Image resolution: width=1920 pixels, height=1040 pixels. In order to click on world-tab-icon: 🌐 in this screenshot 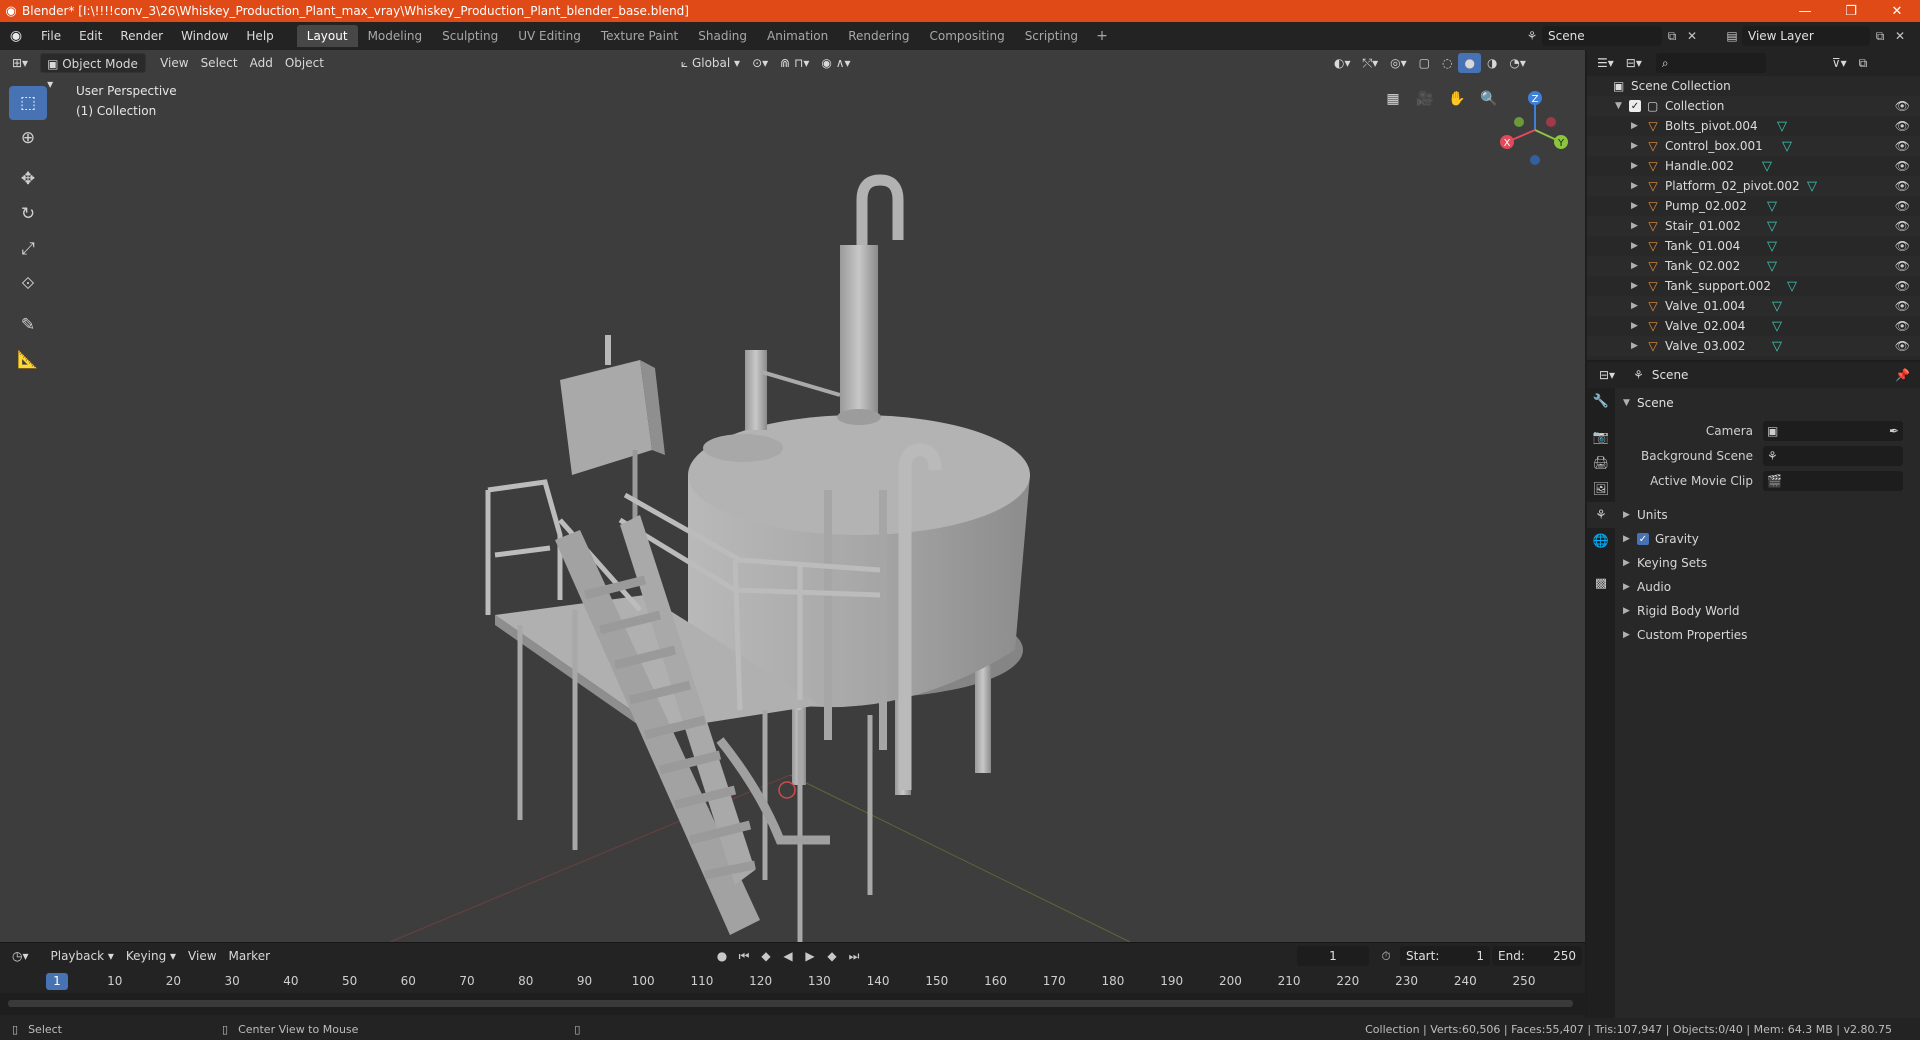, I will do `click(1601, 541)`.